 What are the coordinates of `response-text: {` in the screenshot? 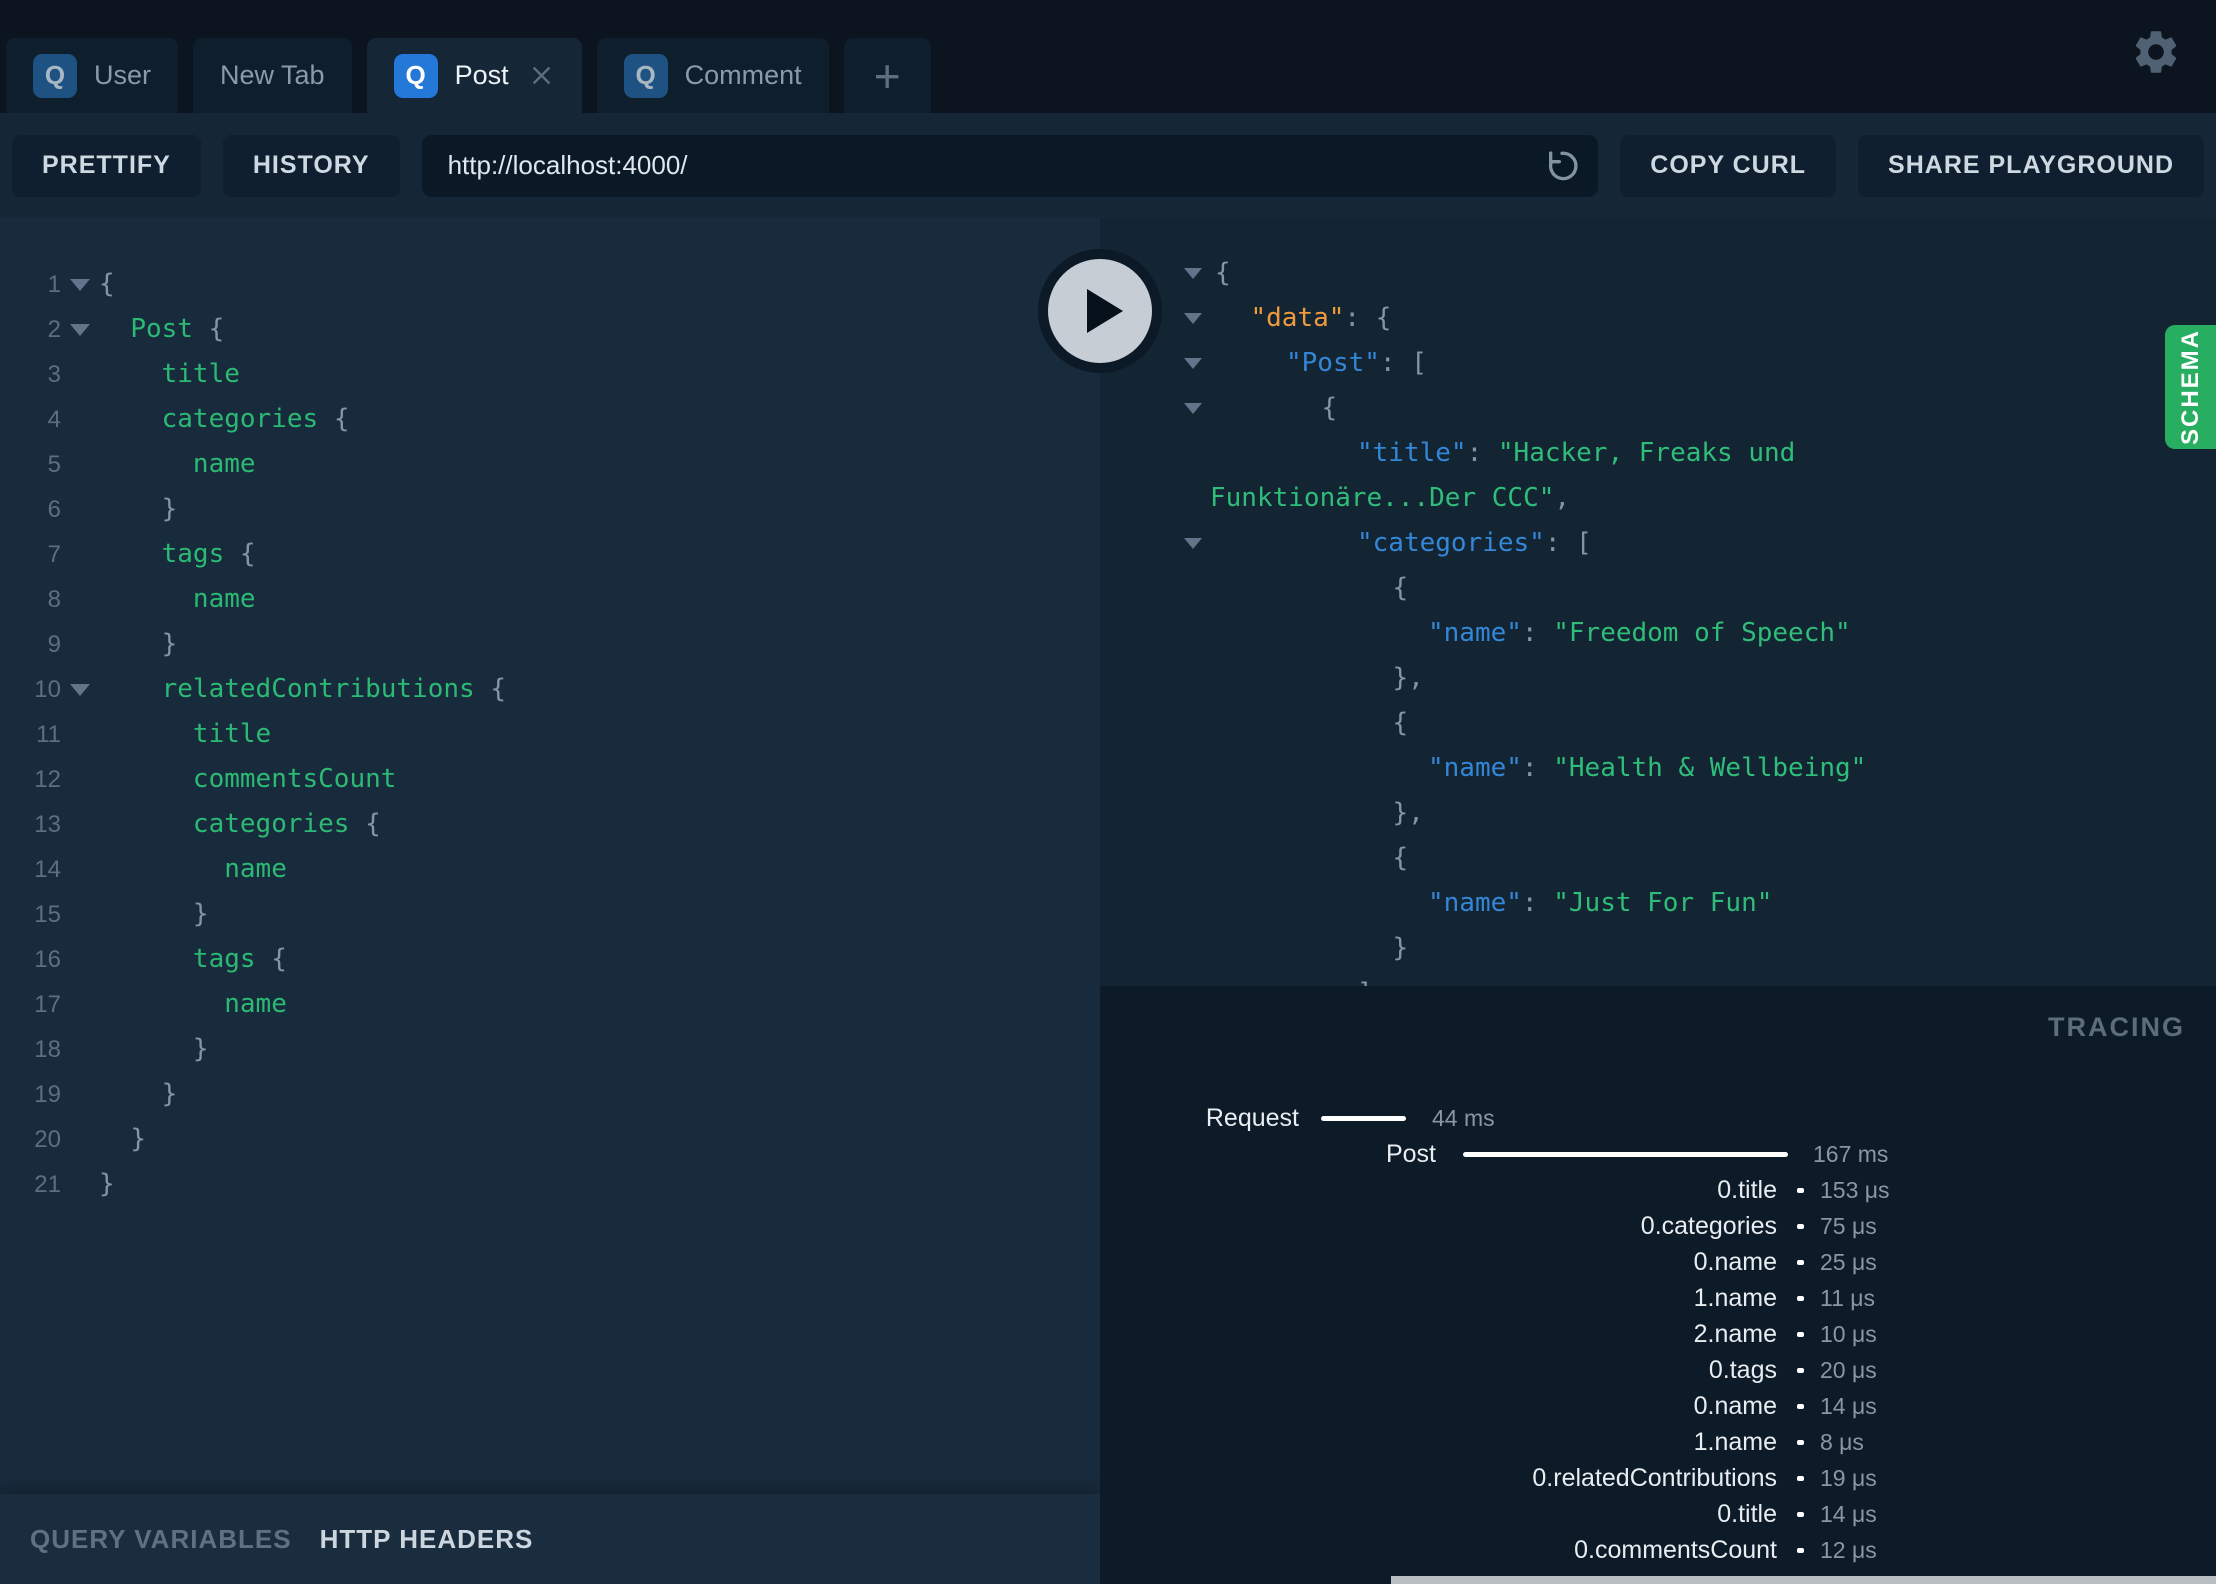 It's located at (1329, 408).